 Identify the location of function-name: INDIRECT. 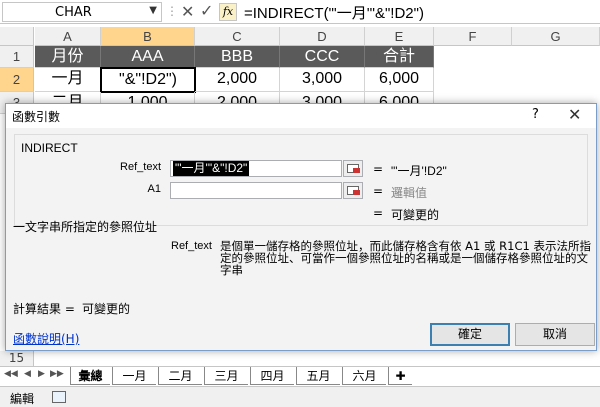
(49, 148).